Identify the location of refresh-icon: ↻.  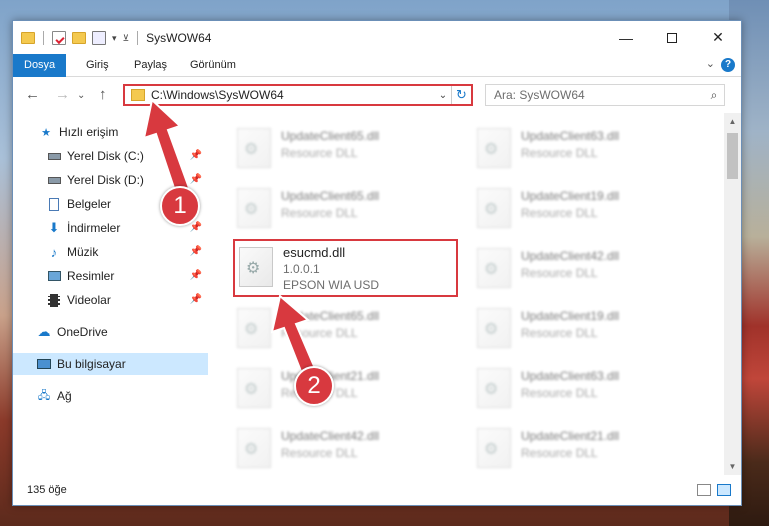
(461, 95).